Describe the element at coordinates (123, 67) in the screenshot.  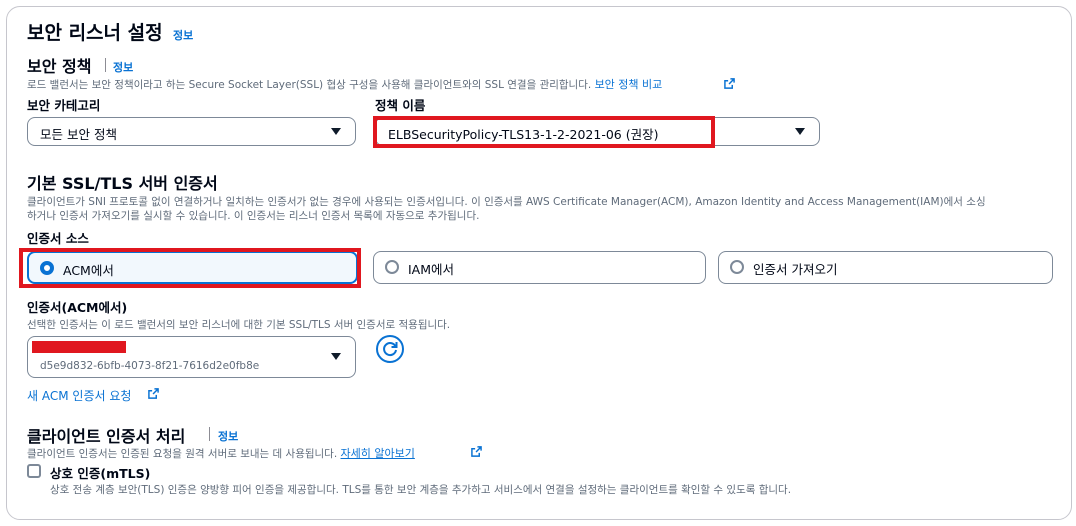
I see `security-policy-info-link: 정보` at that location.